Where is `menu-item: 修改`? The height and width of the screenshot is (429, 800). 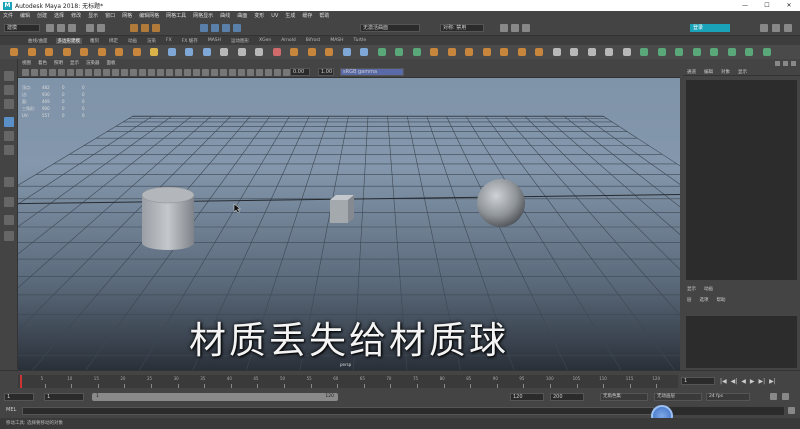
menu-item: 修改 is located at coordinates (76, 15).